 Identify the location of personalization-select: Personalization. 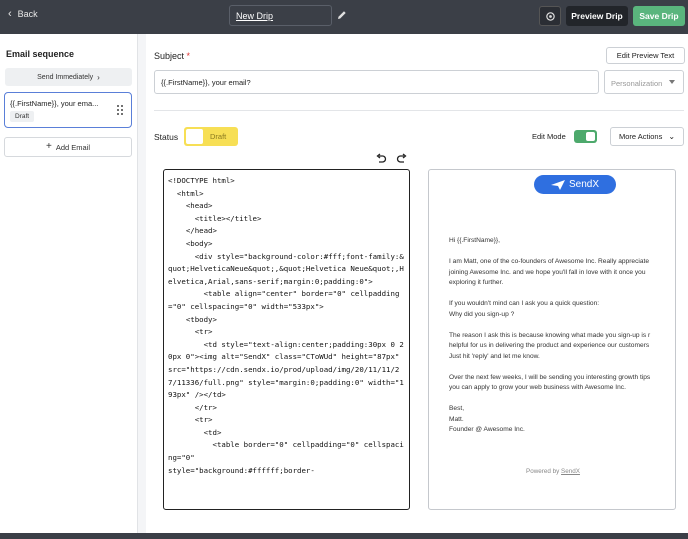
(644, 82).